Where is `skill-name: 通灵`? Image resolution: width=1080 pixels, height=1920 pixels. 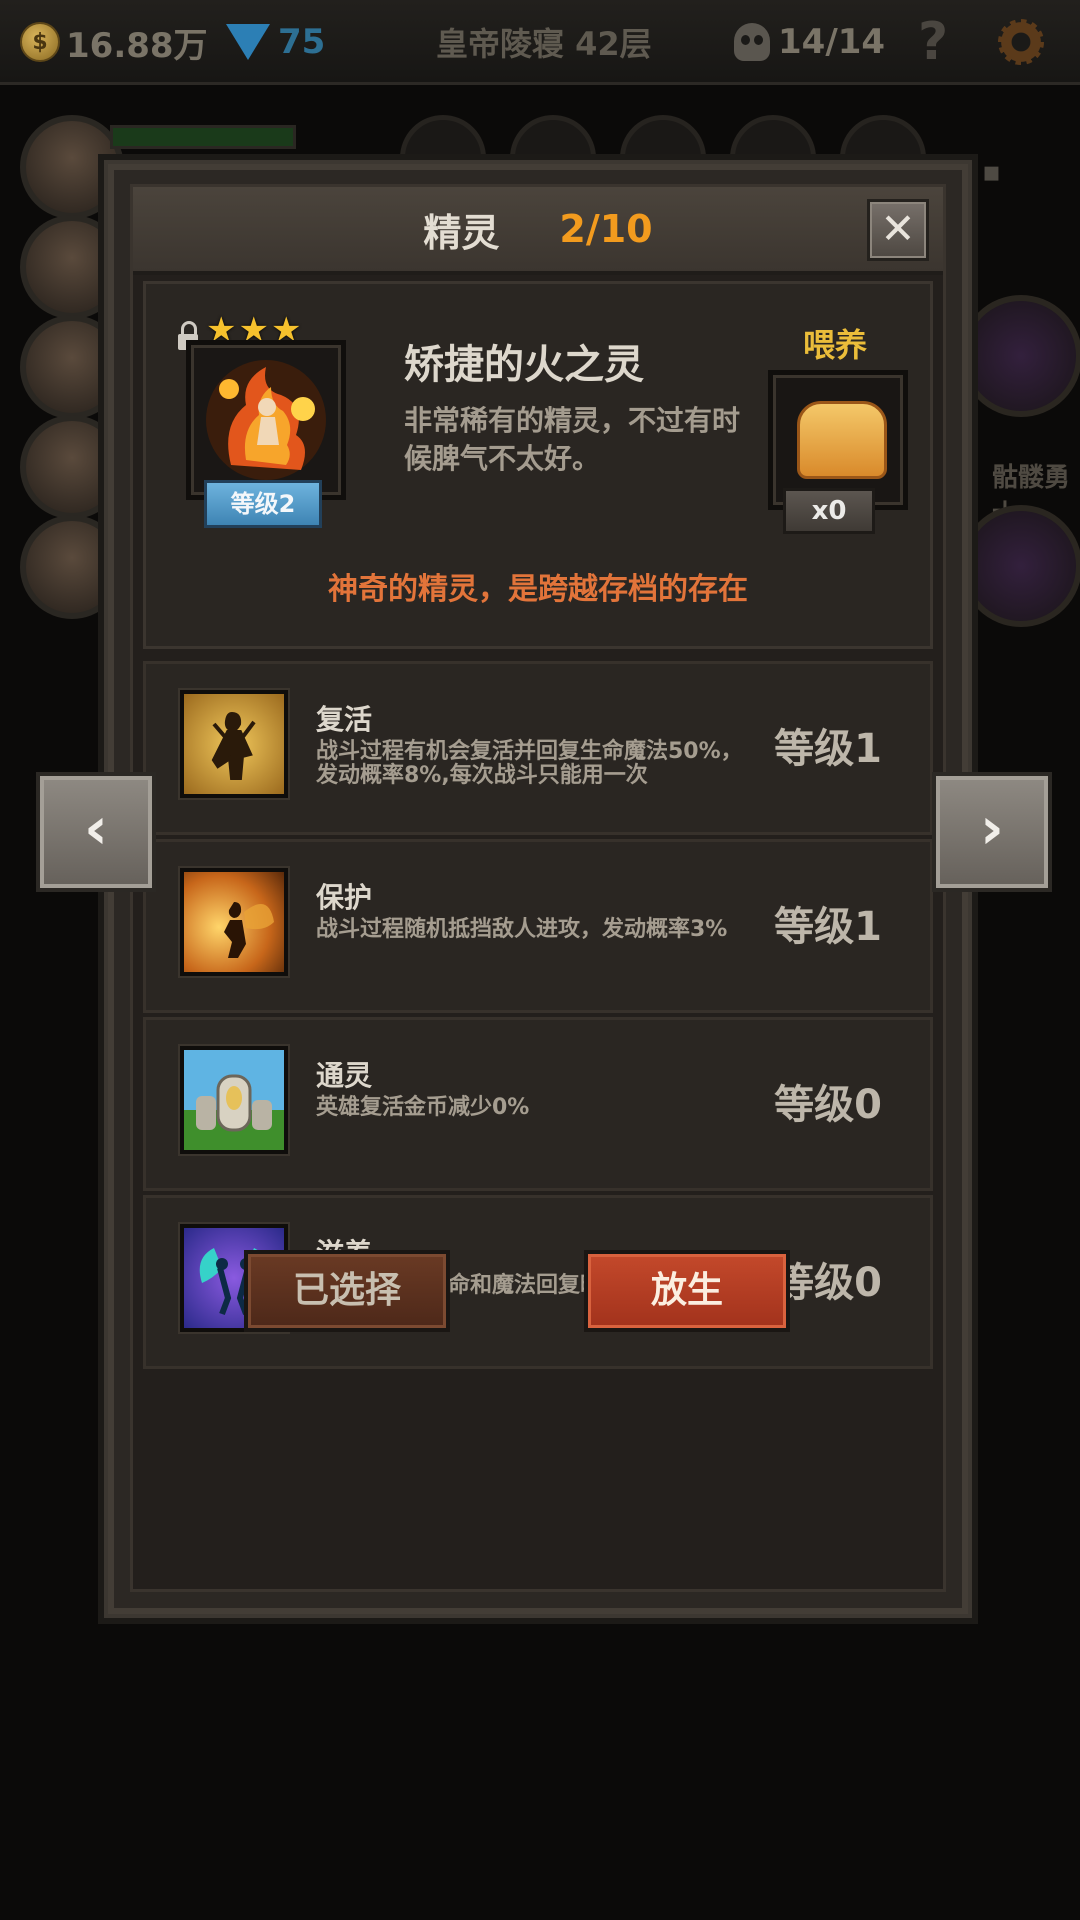 skill-name: 通灵 is located at coordinates (344, 1075).